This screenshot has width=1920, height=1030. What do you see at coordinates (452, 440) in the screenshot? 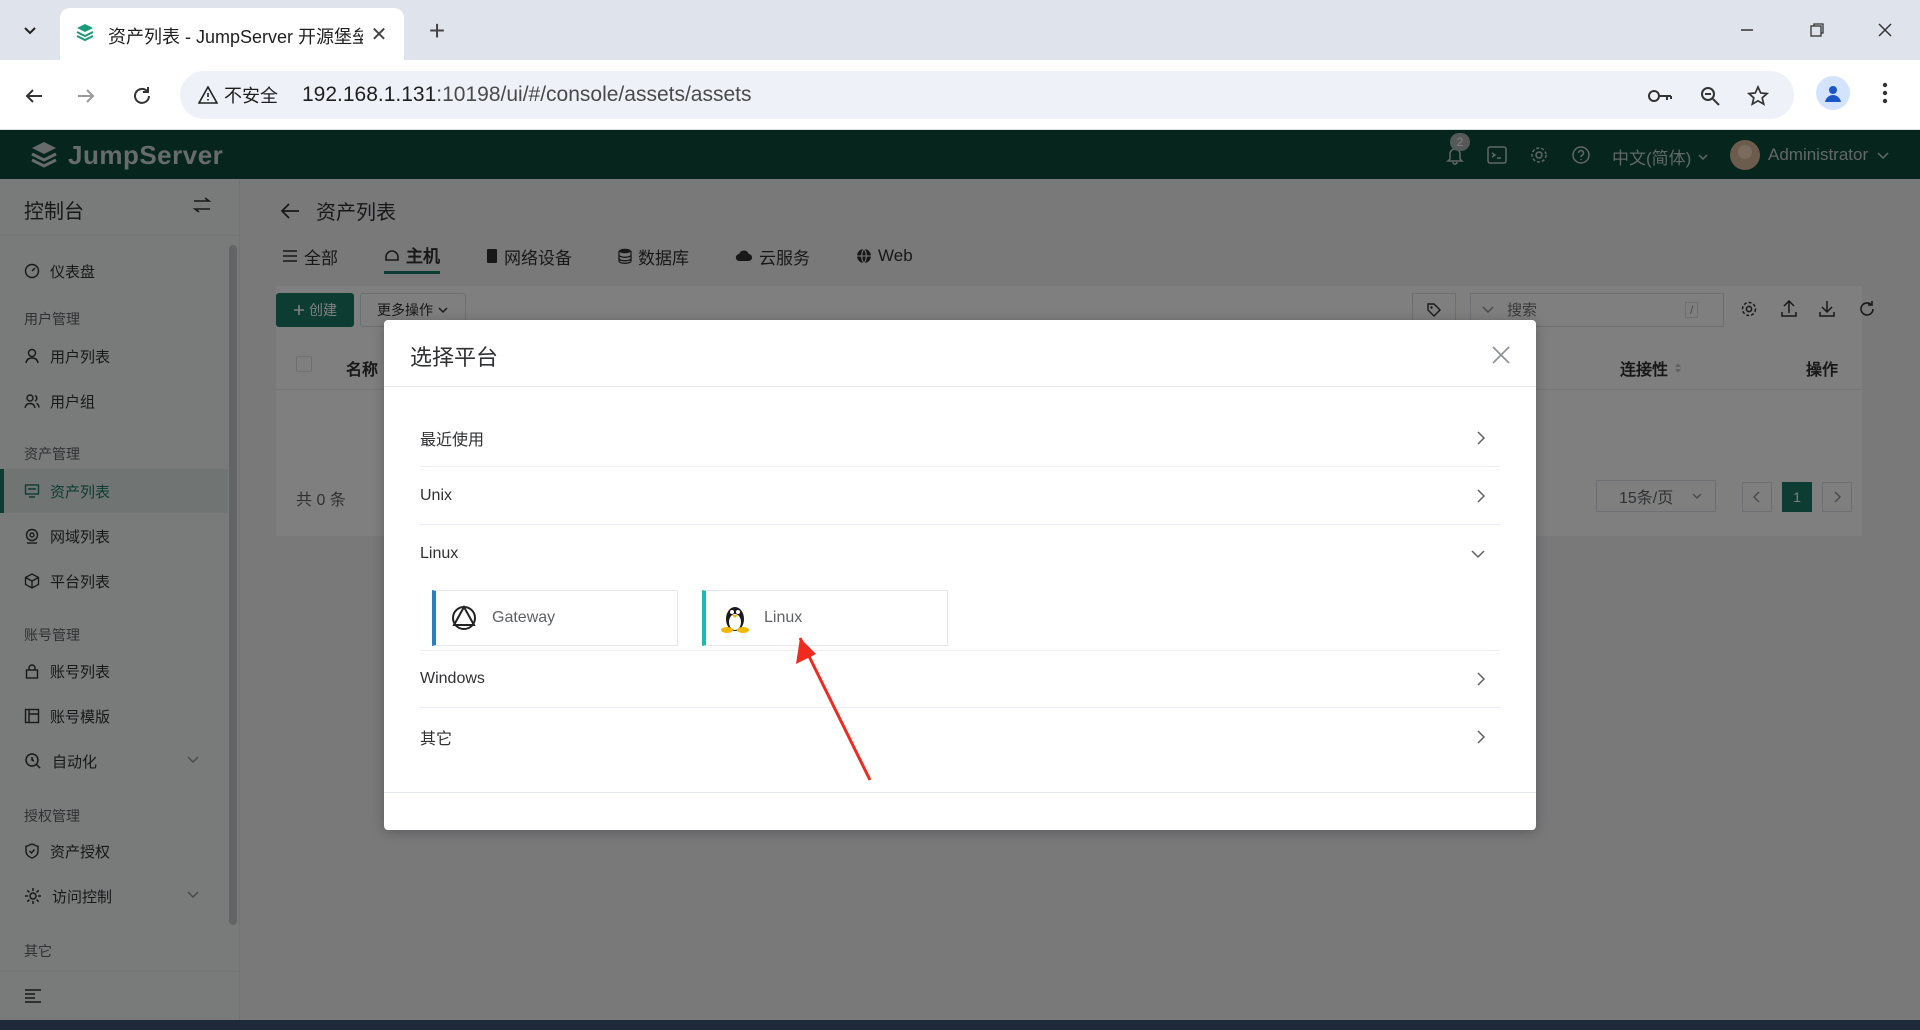
I see `section-label: 最近使用` at bounding box center [452, 440].